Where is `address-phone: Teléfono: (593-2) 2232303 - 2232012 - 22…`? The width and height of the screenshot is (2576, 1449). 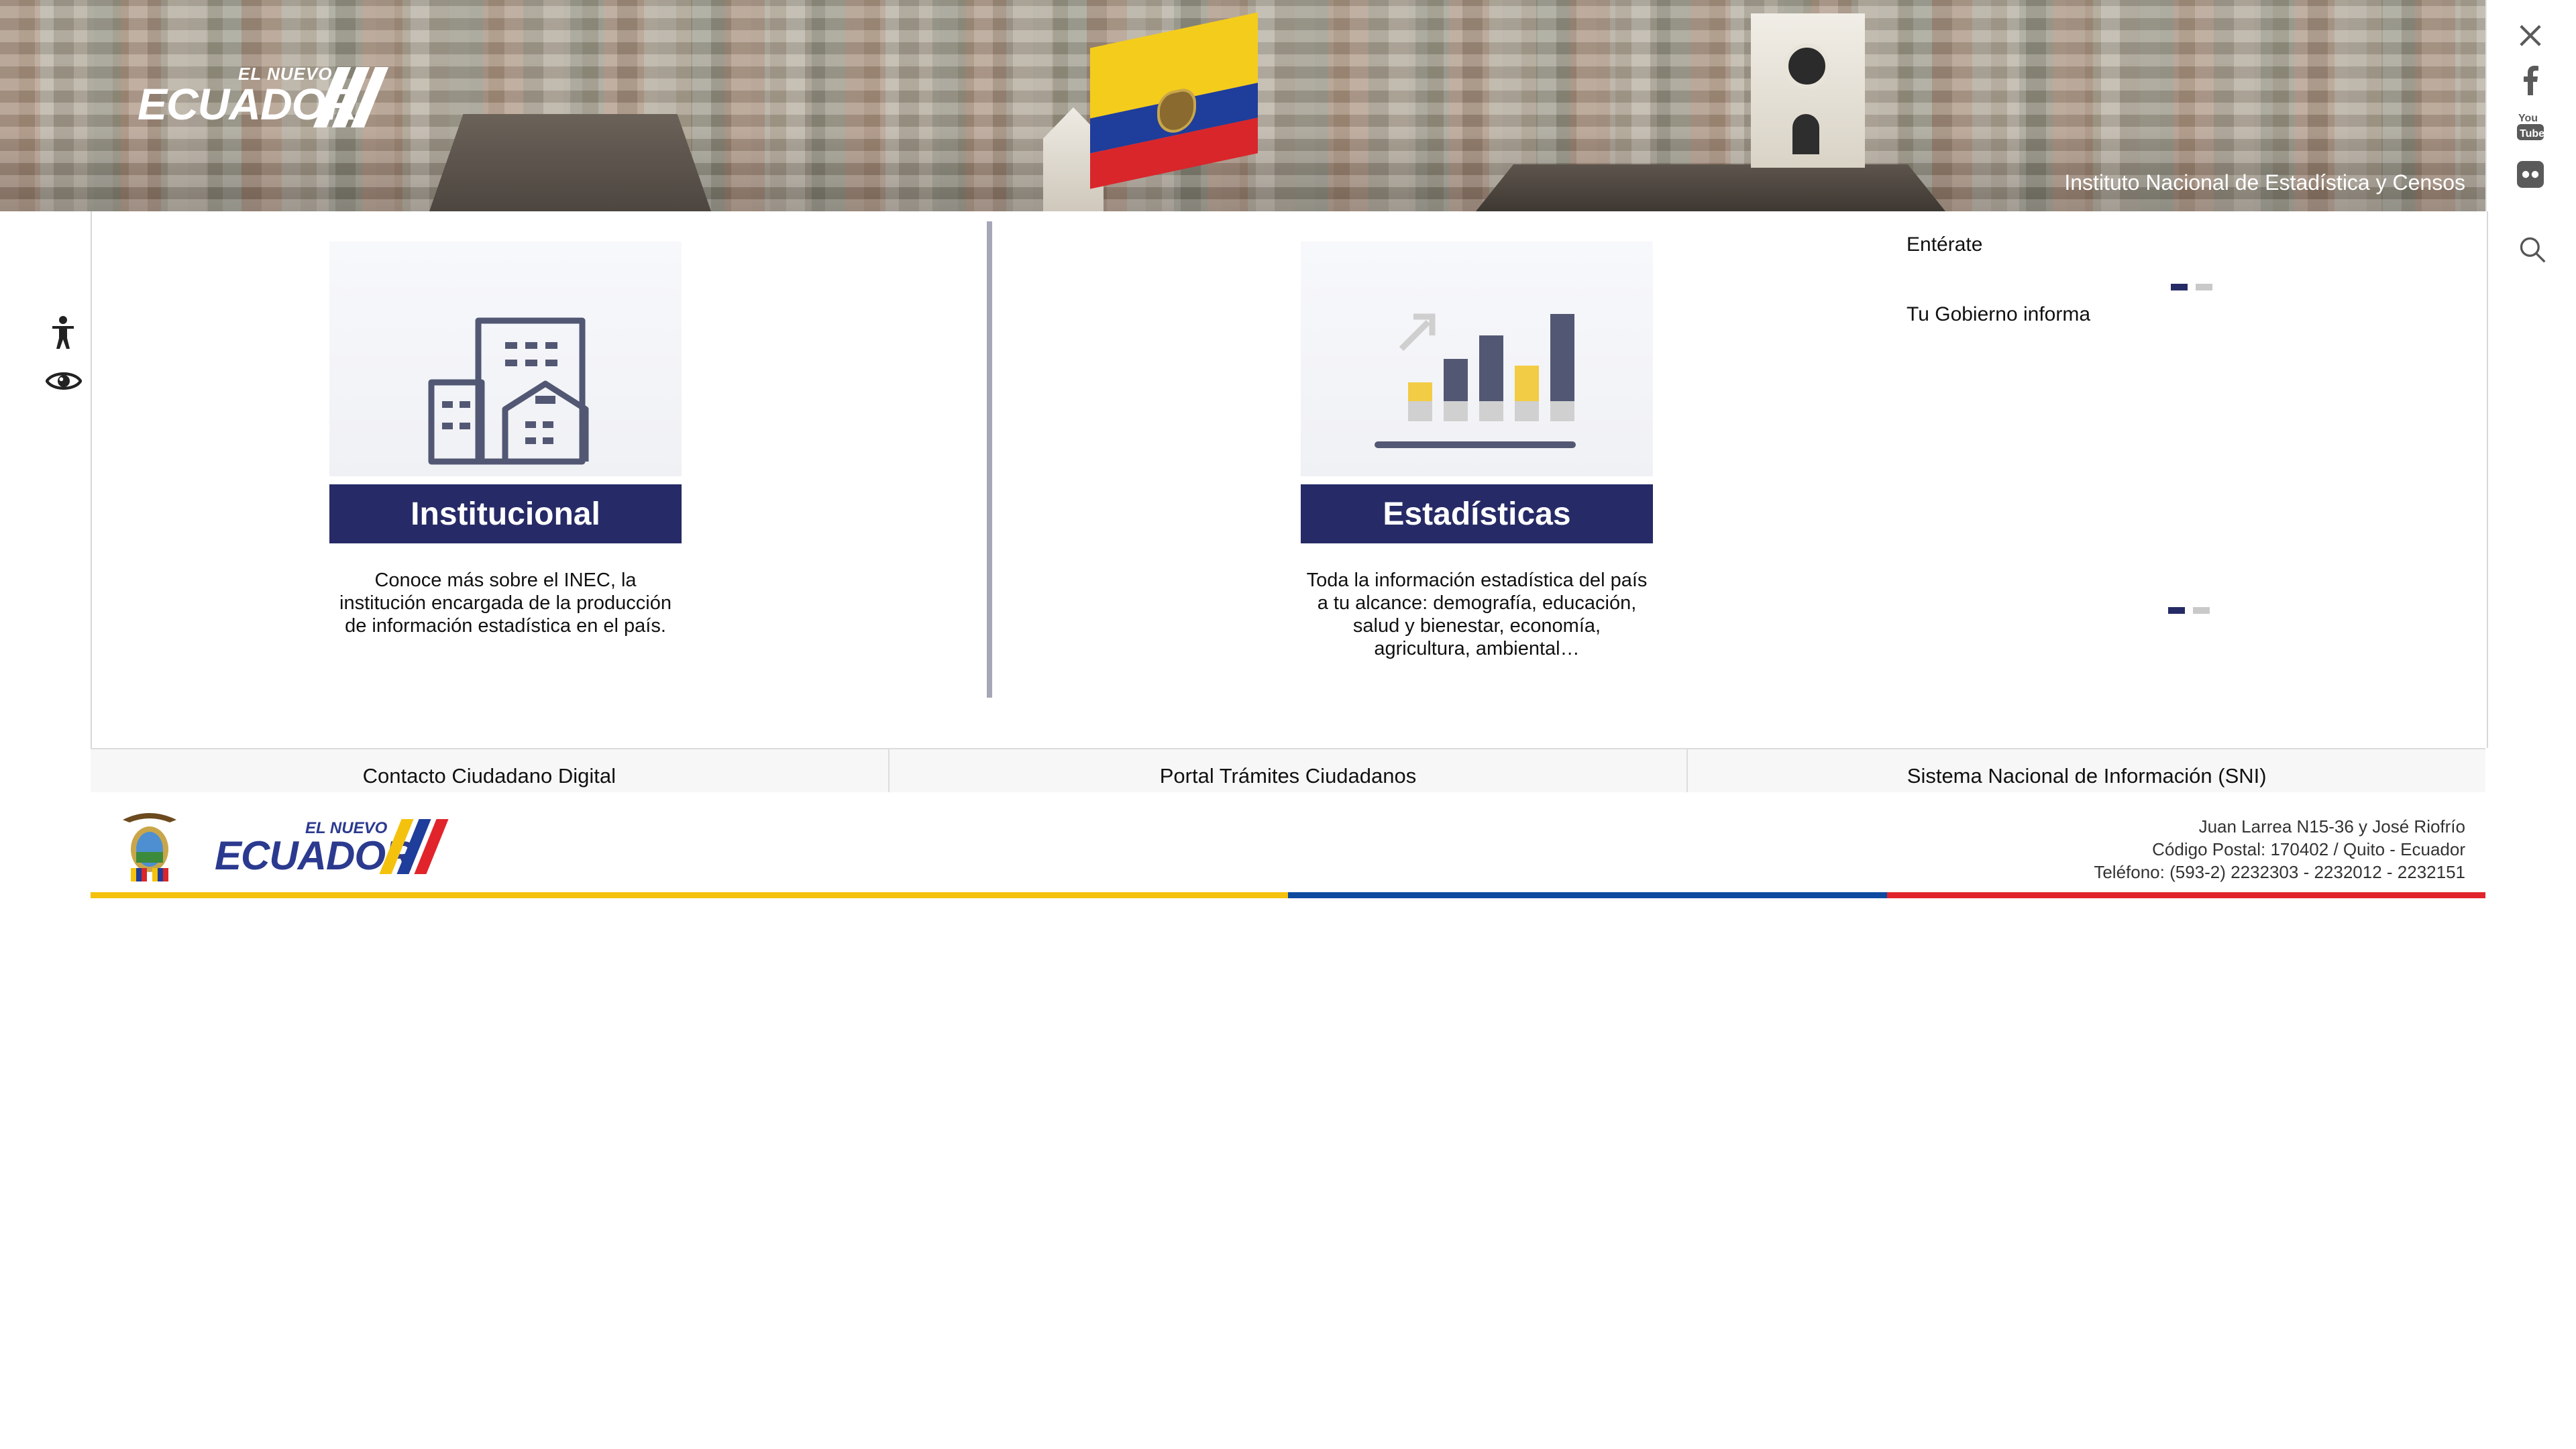 address-phone: Teléfono: (593-2) 2232303 - 2232012 - 22… is located at coordinates (2279, 872).